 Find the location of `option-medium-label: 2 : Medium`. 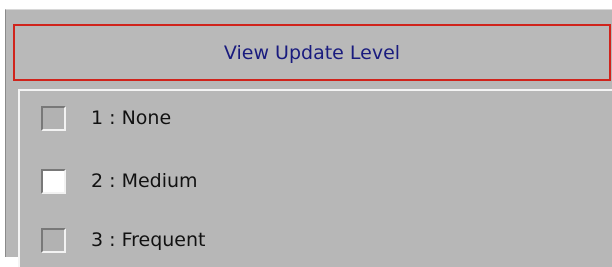

option-medium-label: 2 : Medium is located at coordinates (144, 181).